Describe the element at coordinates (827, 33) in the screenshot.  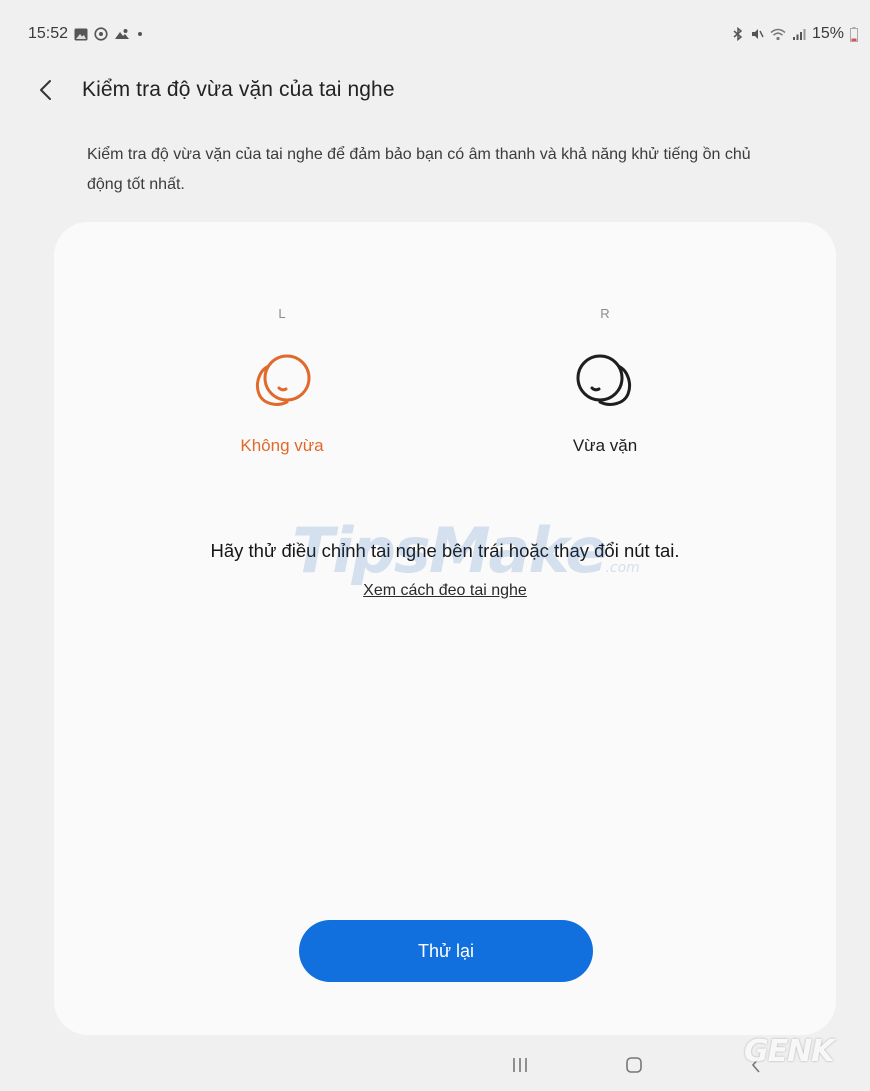
I see `battery-percent: 15%` at that location.